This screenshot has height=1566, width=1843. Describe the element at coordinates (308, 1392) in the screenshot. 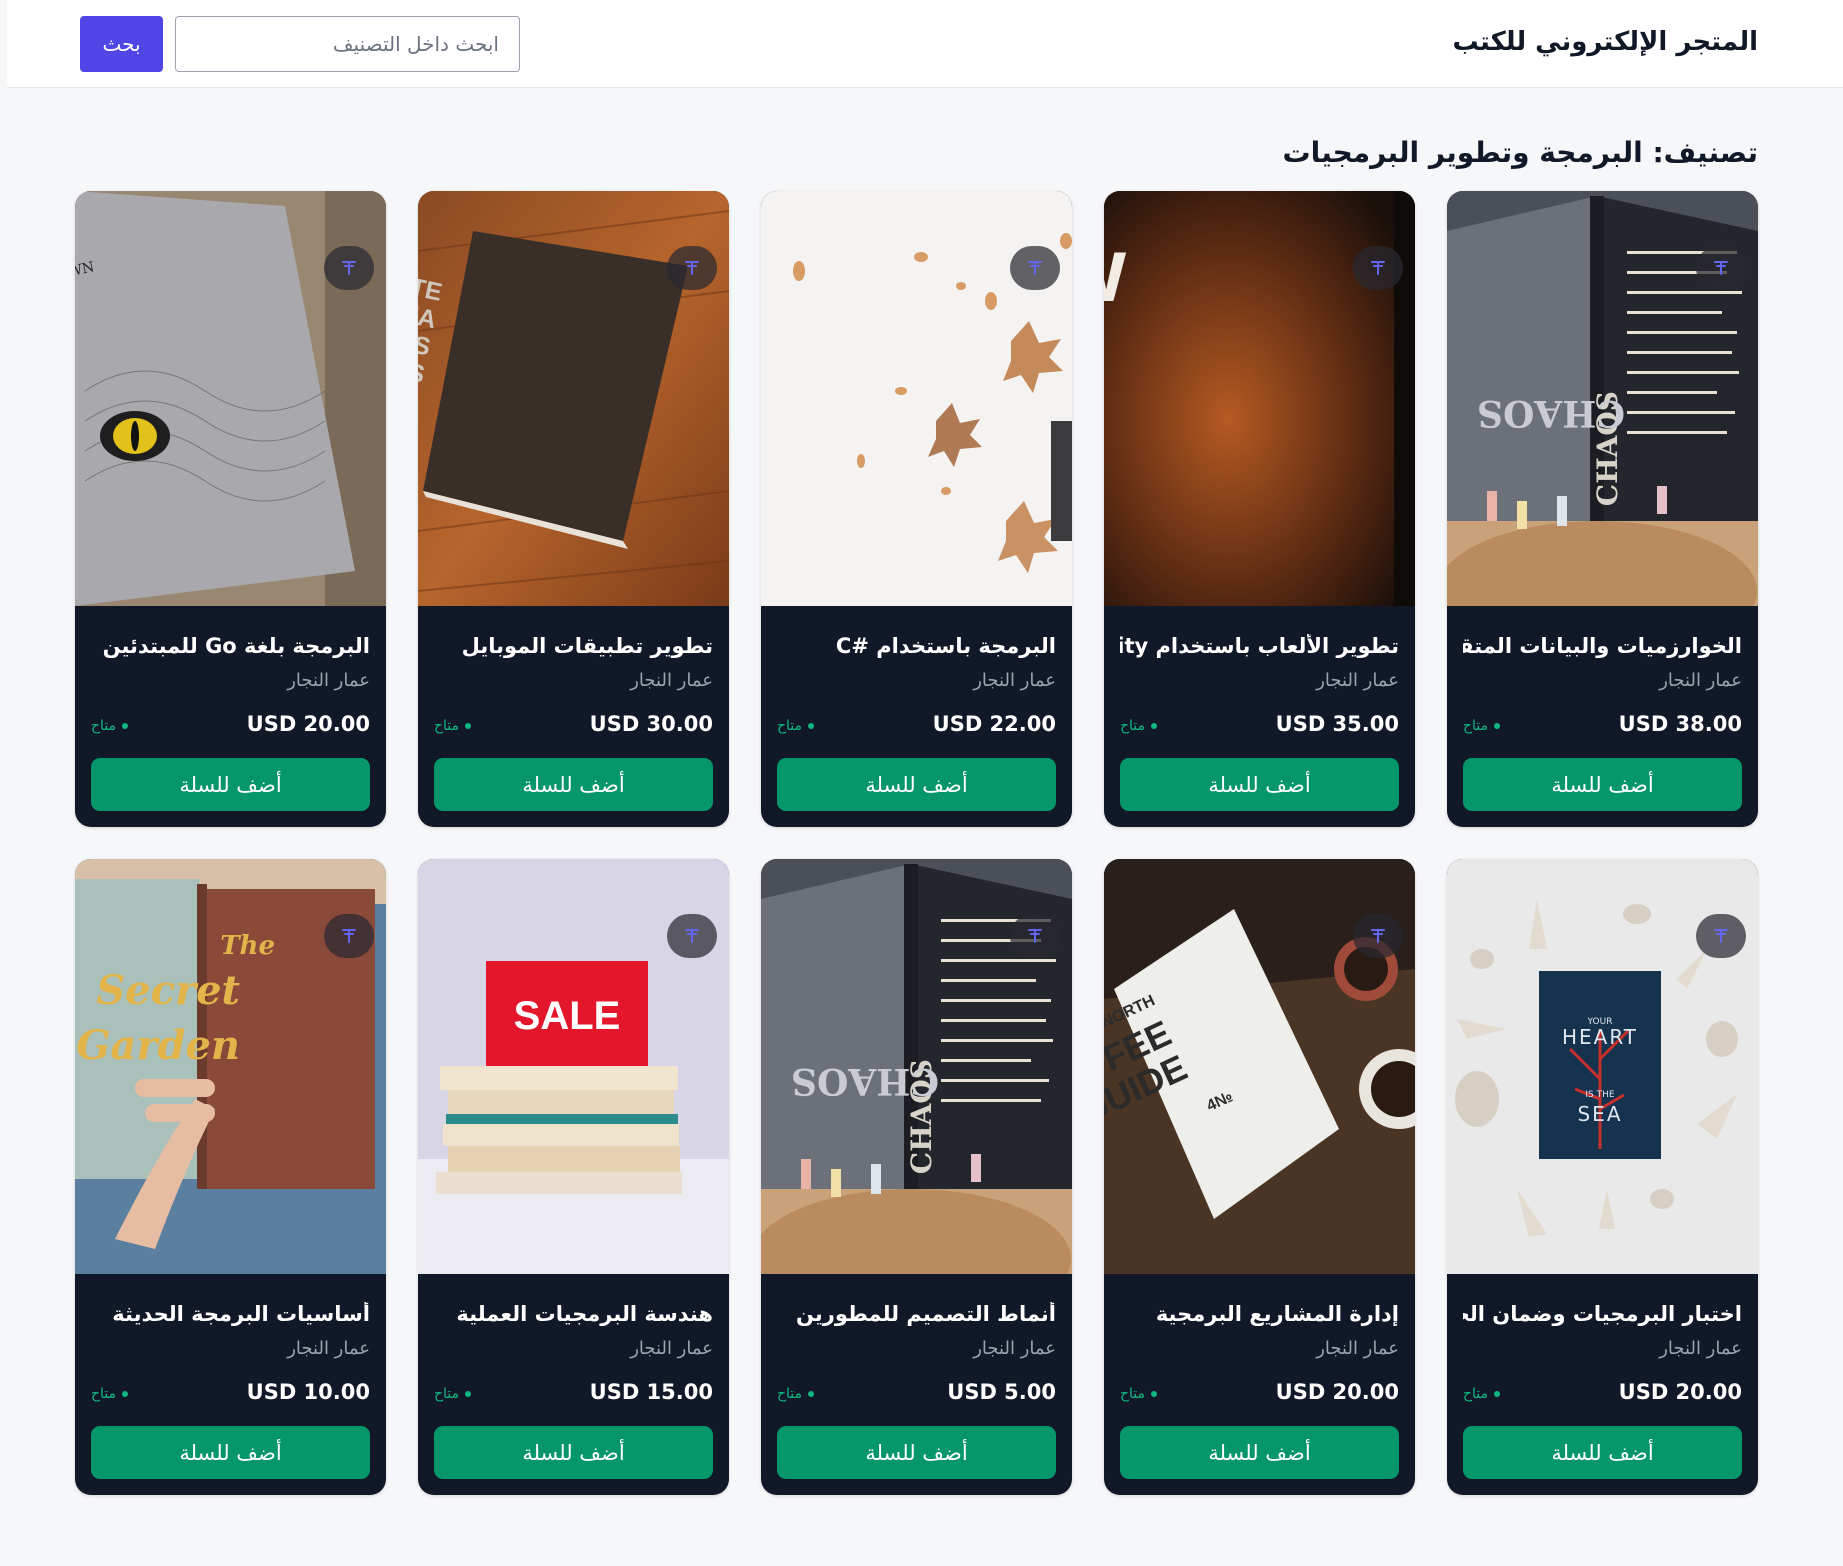

I see `book-price: USD 10.00` at that location.